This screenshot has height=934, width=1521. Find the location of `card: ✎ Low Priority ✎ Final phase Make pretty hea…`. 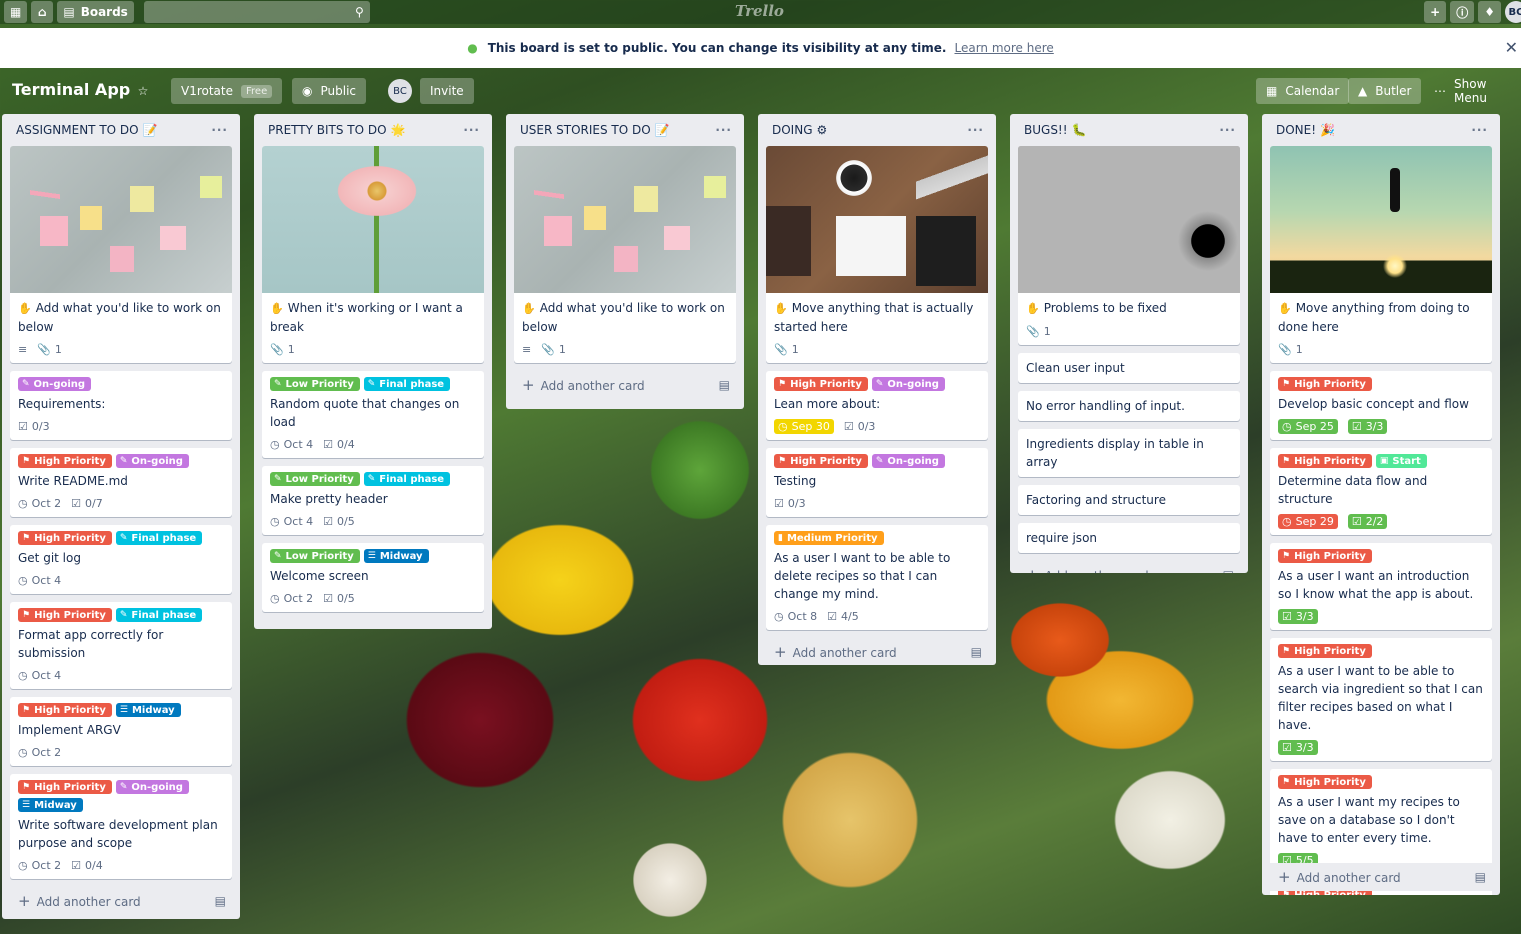

card: ✎ Low Priority ✎ Final phase Make pretty hea… is located at coordinates (373, 500).